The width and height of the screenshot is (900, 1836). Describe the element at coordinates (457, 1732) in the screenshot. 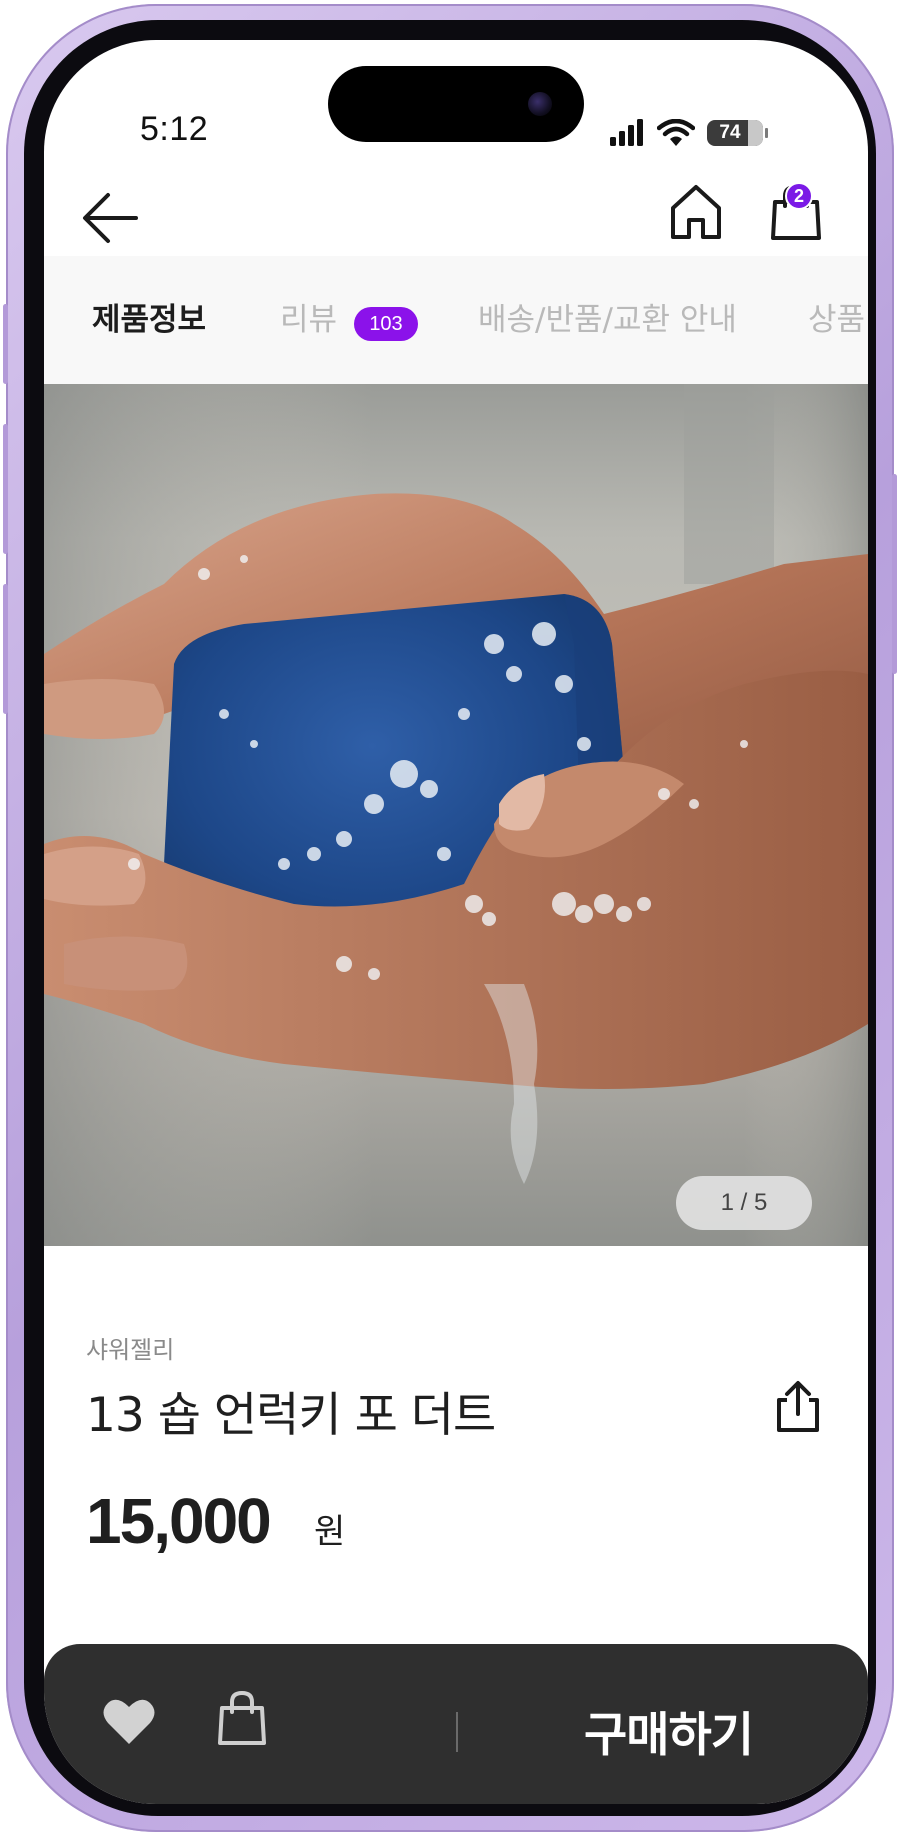

I see `bar-divider` at that location.